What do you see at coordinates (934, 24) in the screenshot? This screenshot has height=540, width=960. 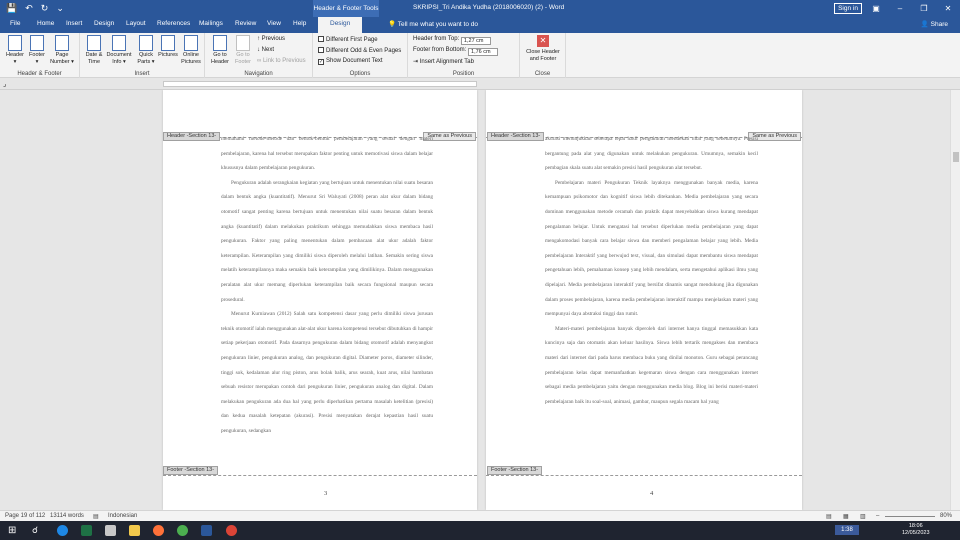 I see `share-button: 👤 Share` at bounding box center [934, 24].